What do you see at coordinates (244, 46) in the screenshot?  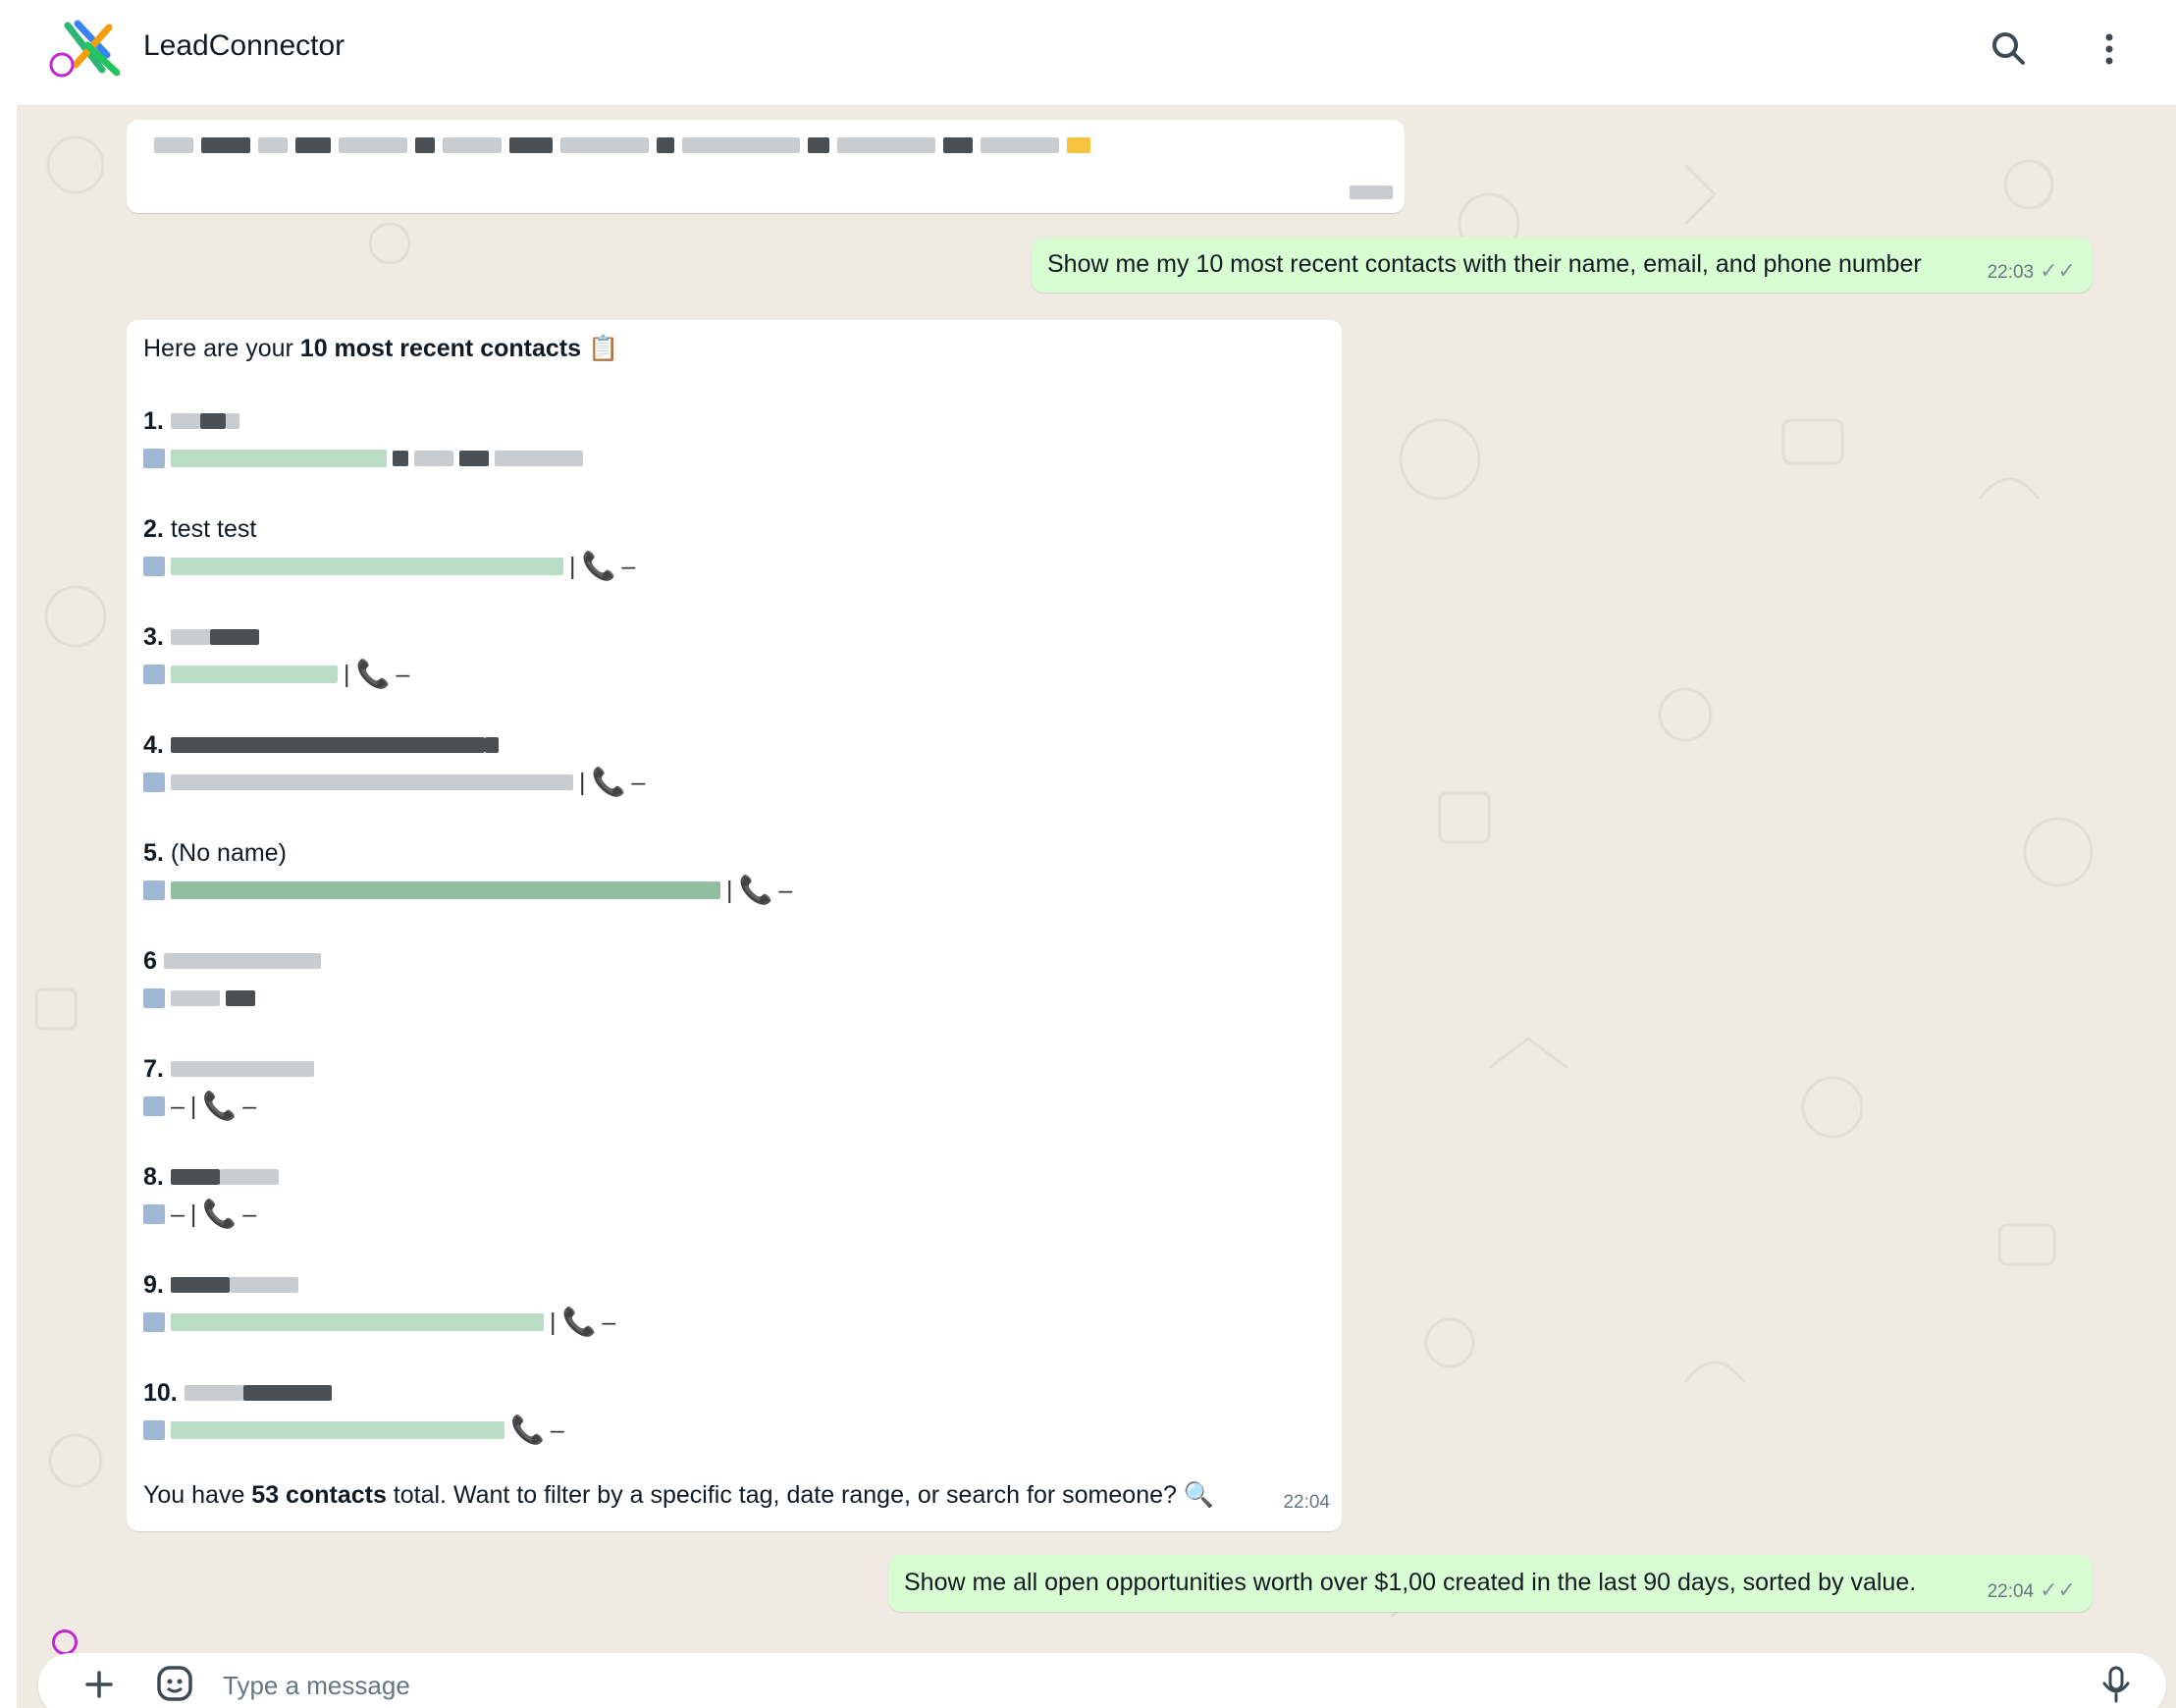 I see `app-title: LeadConnector` at bounding box center [244, 46].